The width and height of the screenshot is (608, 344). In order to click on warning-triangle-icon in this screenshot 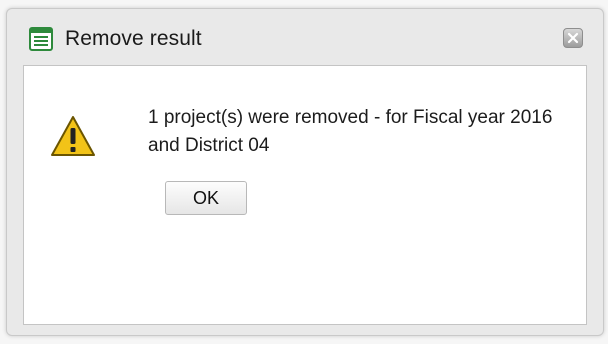, I will do `click(73, 136)`.